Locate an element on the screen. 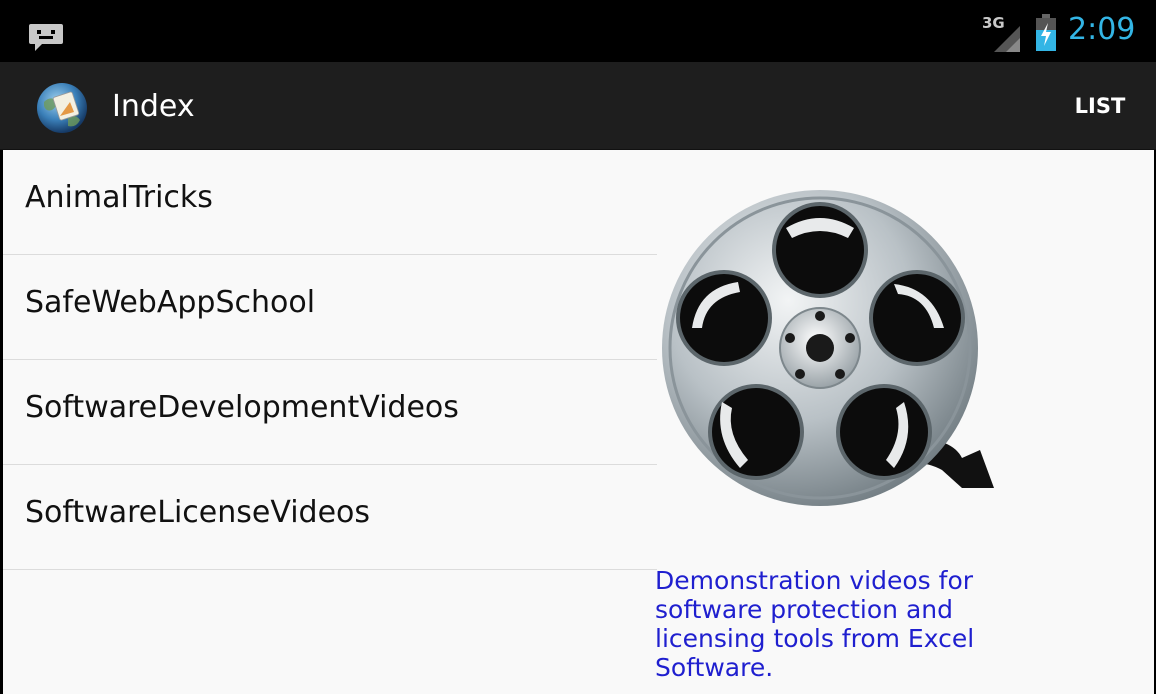  list-item-software-license-videos: SoftwareLicenseVideos is located at coordinates (330, 517).